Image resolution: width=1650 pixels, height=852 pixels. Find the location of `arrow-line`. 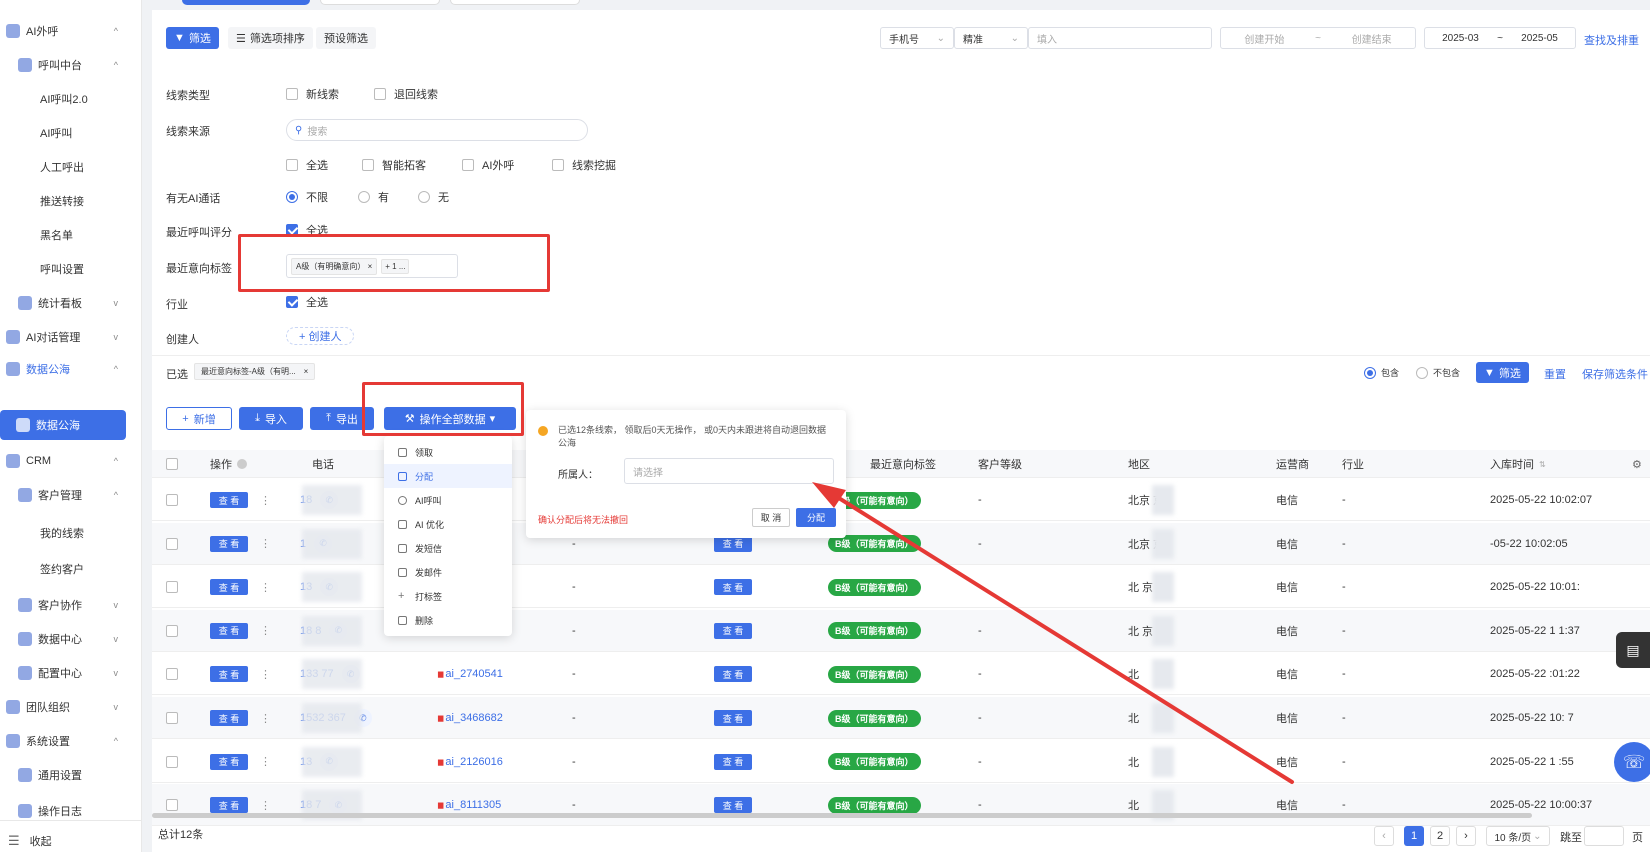

arrow-line is located at coordinates (1059, 636).